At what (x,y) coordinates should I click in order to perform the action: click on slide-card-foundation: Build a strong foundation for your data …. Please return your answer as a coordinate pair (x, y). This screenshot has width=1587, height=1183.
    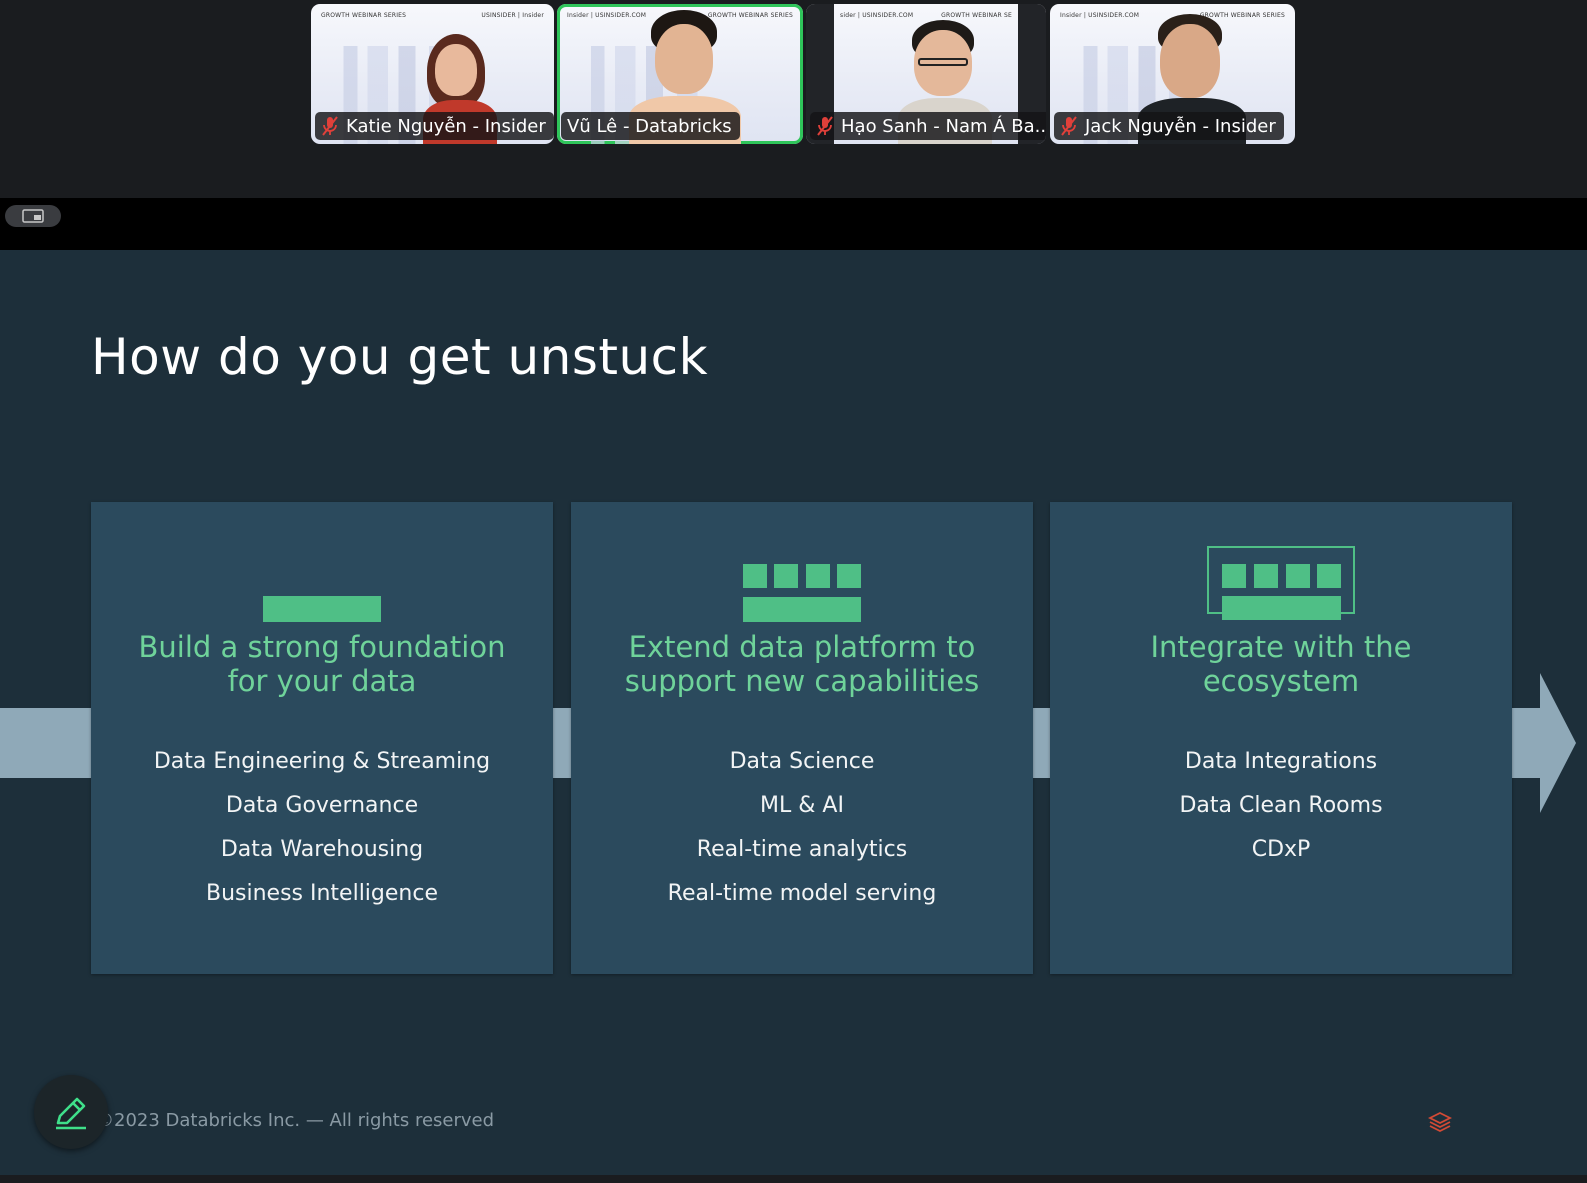
    Looking at the image, I should click on (322, 738).